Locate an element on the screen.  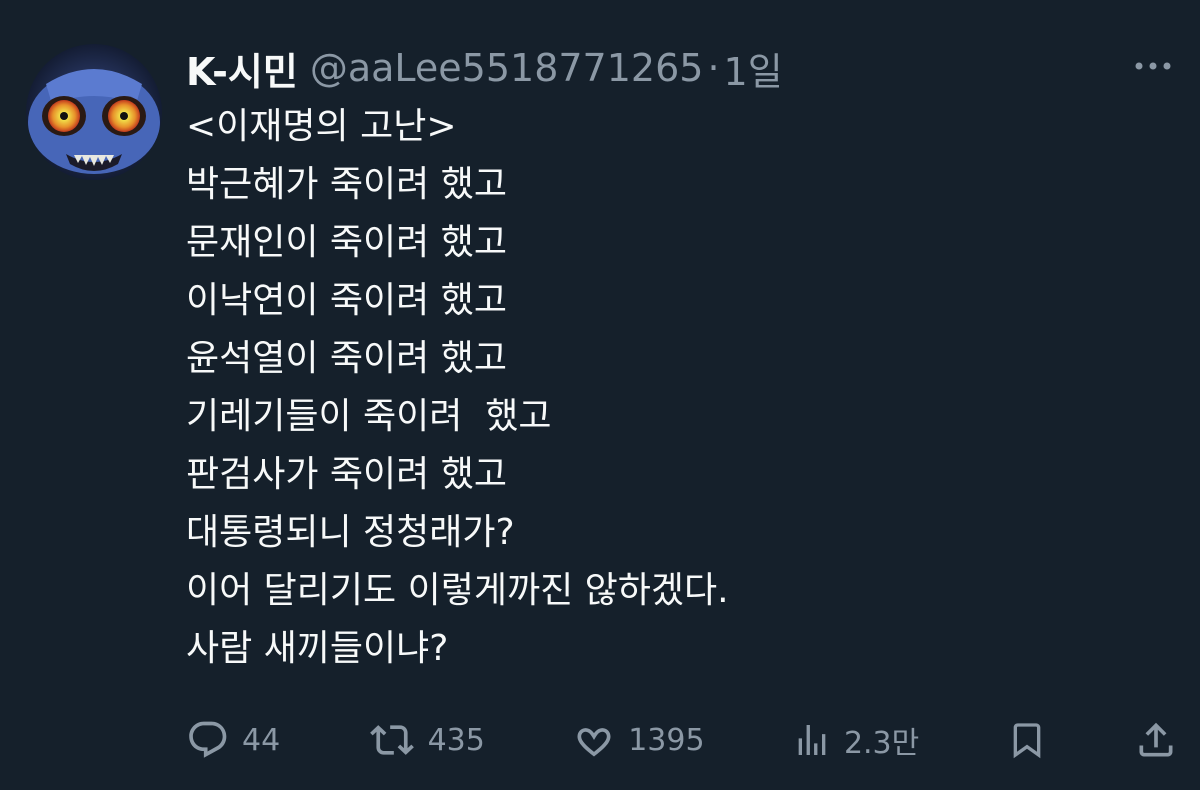
retweet-button: 435 is located at coordinates (426, 740).